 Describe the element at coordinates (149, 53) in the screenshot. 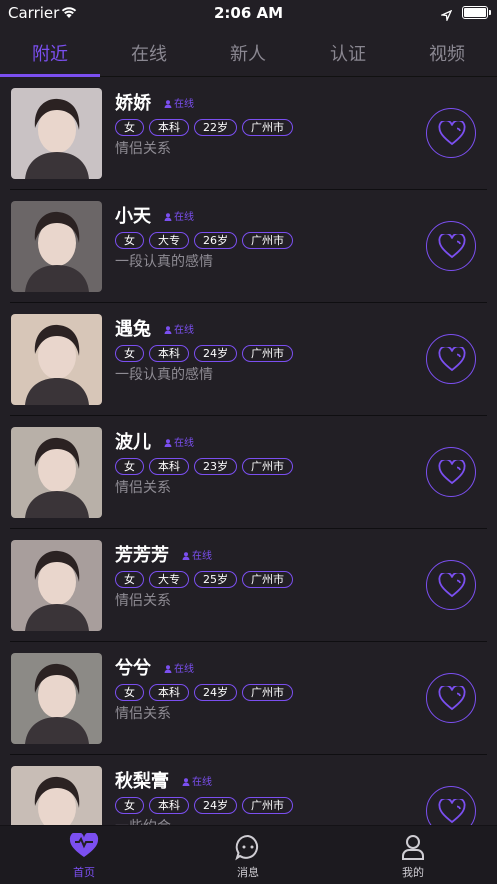

I see `tab-online: 在线` at that location.